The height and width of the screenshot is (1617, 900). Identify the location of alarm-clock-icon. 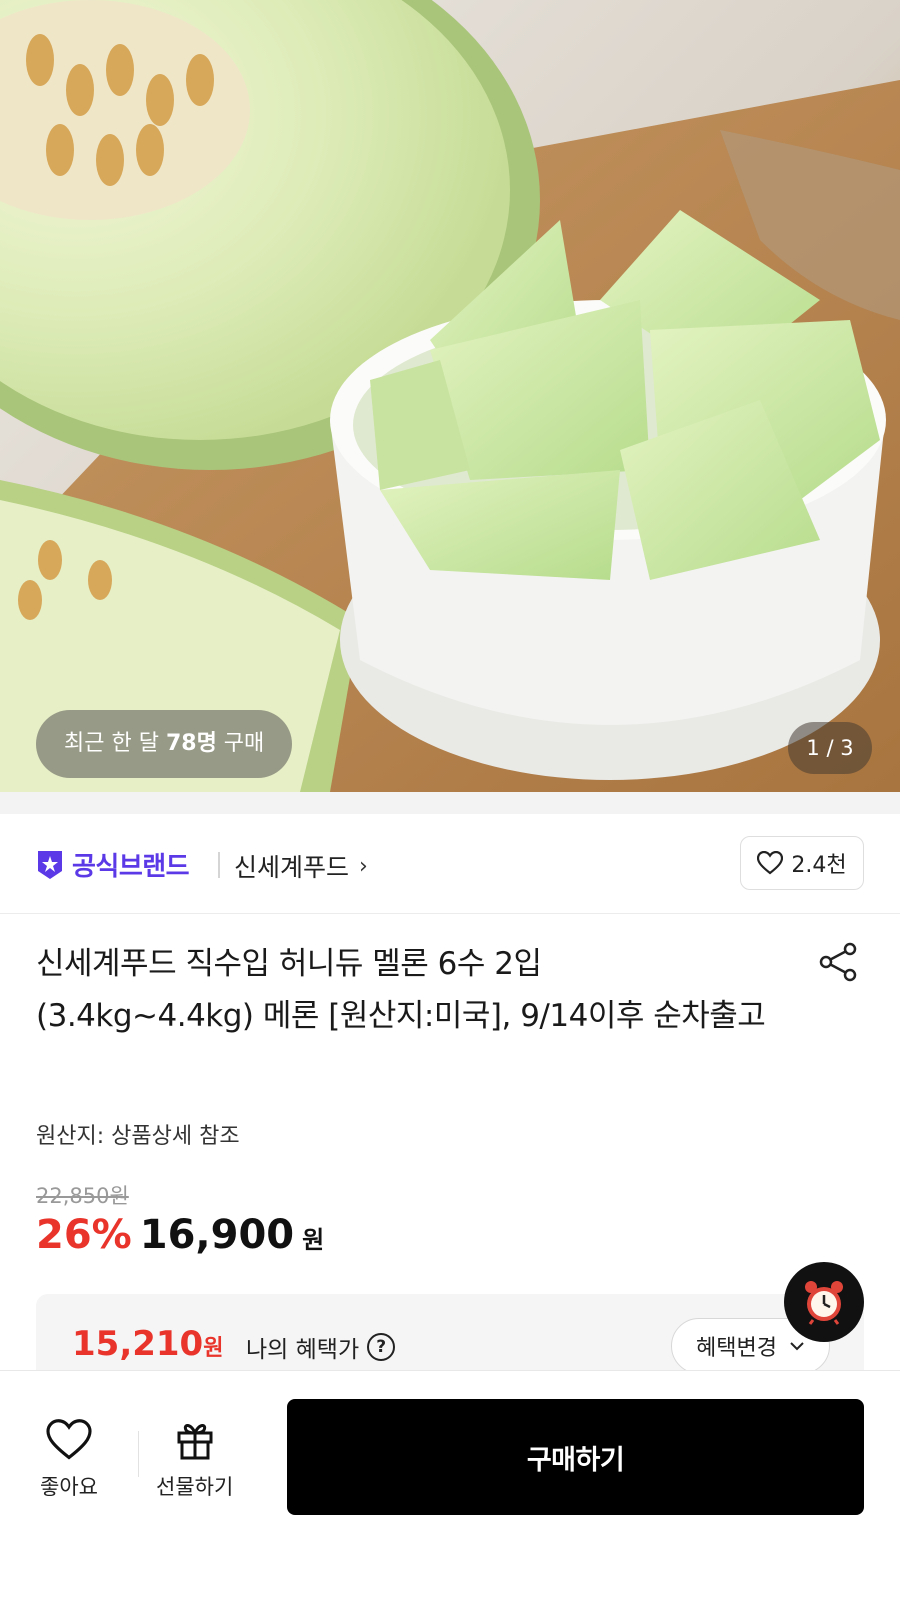
(824, 1303).